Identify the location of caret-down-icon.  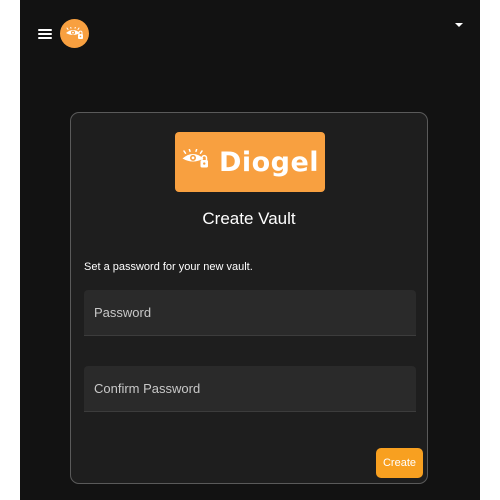
(459, 25).